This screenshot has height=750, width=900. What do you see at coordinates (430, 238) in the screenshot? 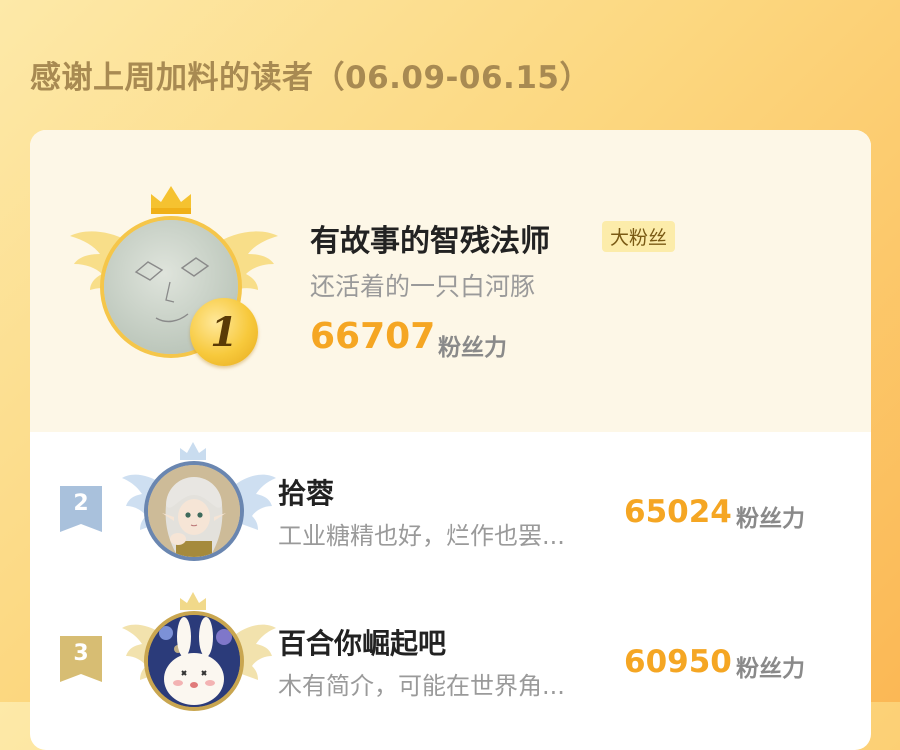
I see `top-fan-name: 有故事的智残法师` at bounding box center [430, 238].